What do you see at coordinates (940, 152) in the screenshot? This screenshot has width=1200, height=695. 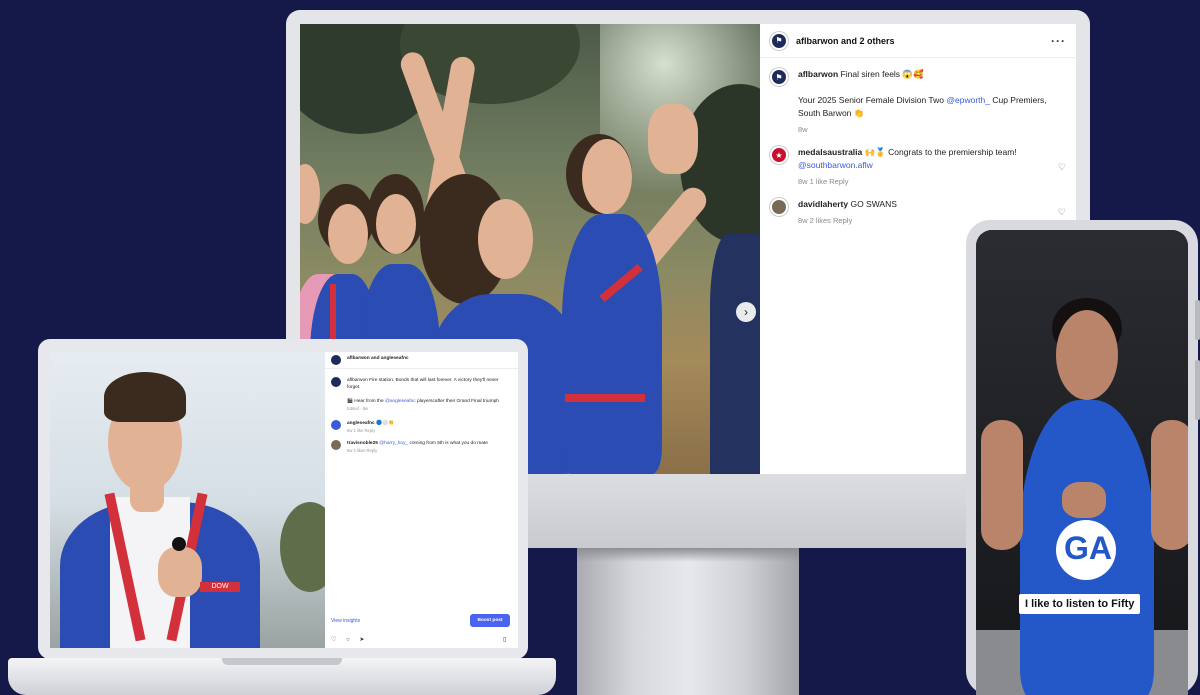 I see `comment-text: 🙌🥇 Congrats to the premiership team!` at bounding box center [940, 152].